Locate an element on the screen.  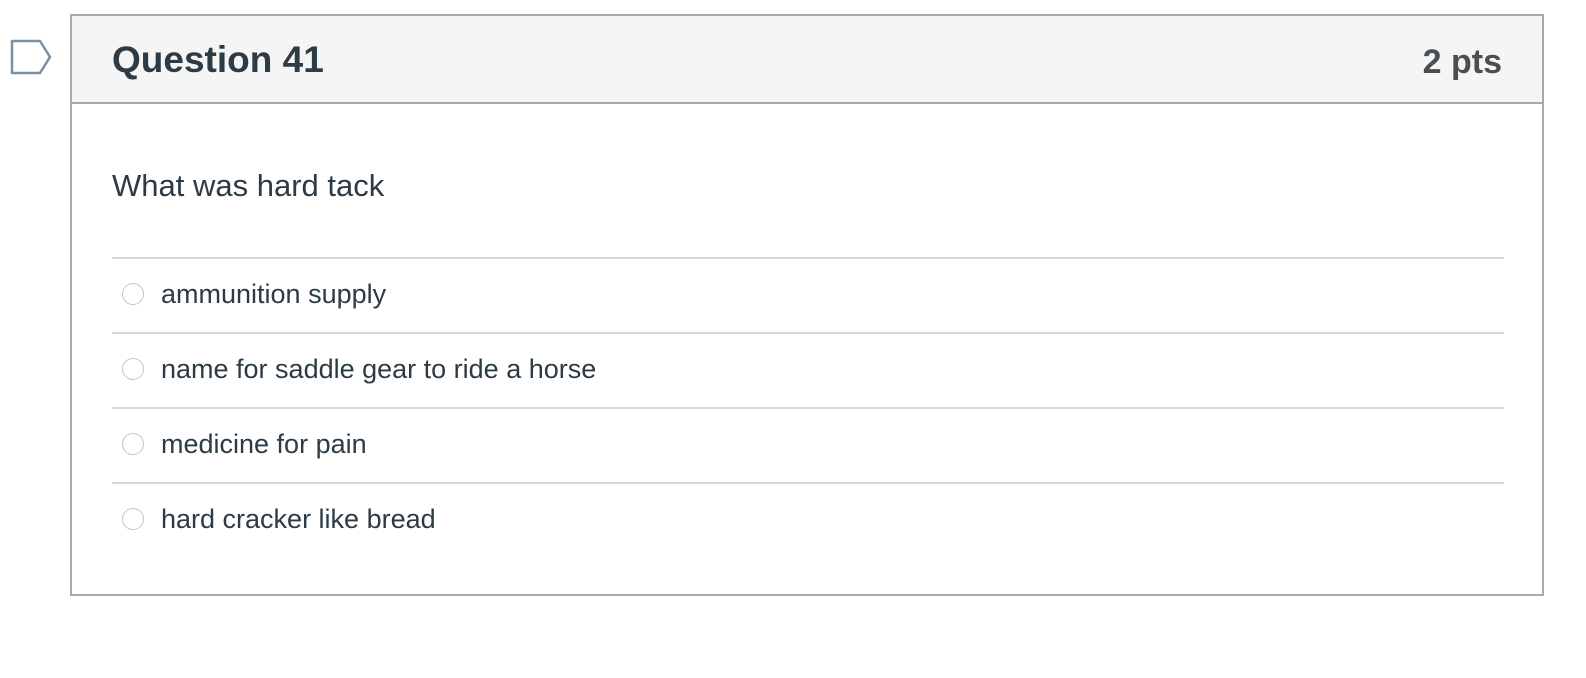
question-title: Question 41 is located at coordinates (218, 59).